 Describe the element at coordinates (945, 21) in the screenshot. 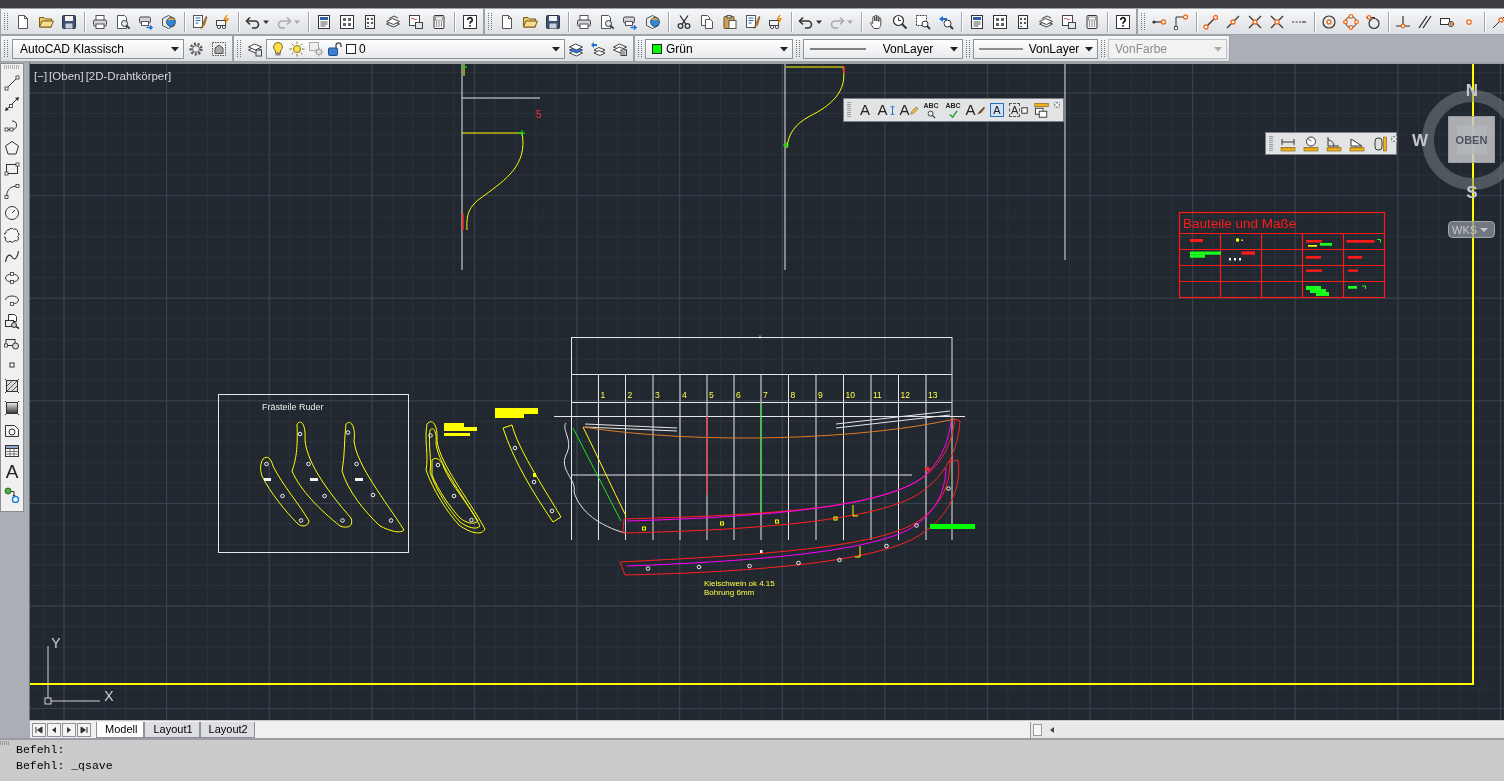

I see `zoom-previous-icon` at that location.